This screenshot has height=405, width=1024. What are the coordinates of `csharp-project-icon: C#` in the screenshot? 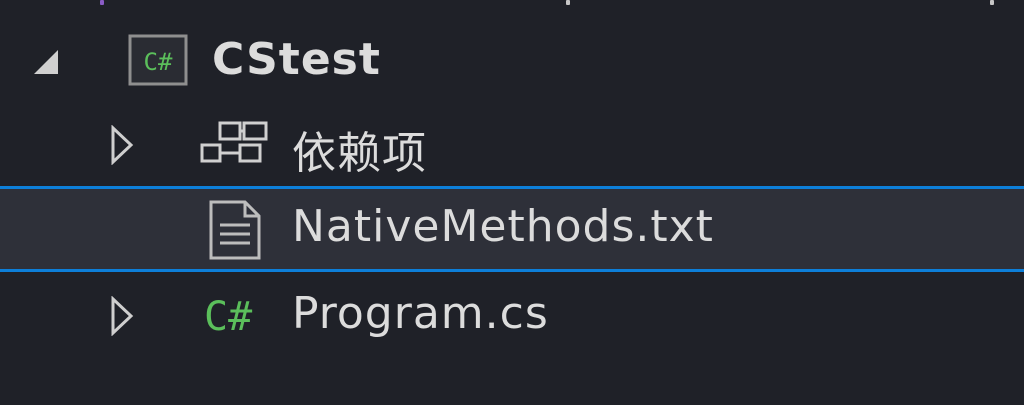 It's located at (158, 62).